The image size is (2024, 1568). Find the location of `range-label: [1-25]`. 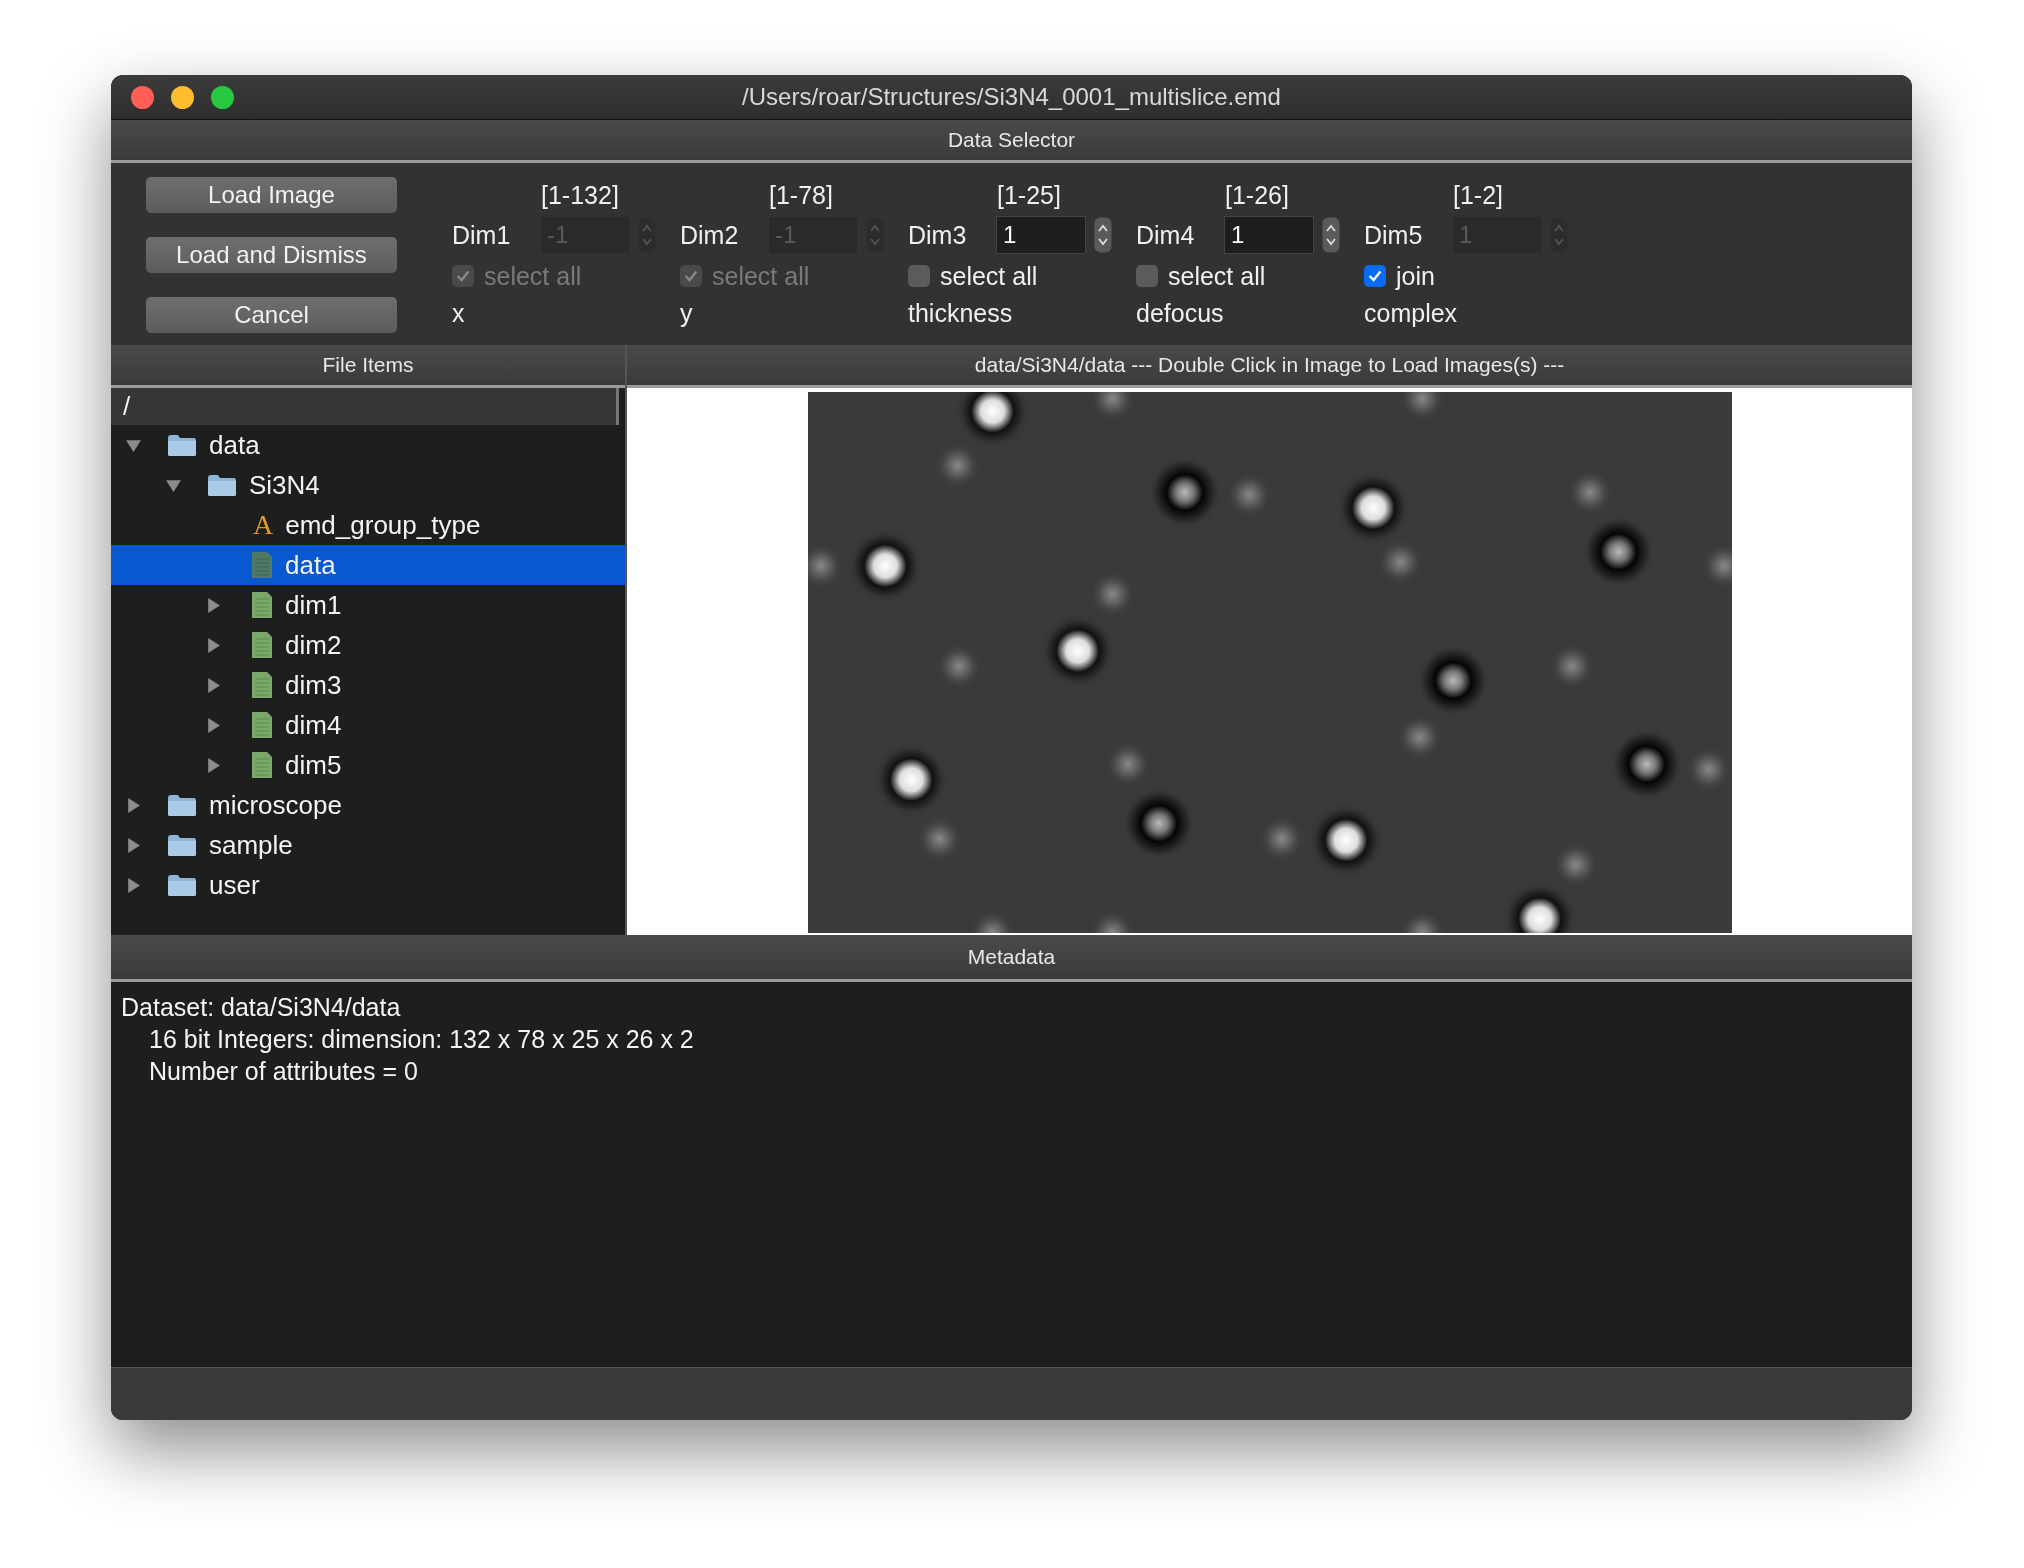

range-label: [1-25] is located at coordinates (1029, 195).